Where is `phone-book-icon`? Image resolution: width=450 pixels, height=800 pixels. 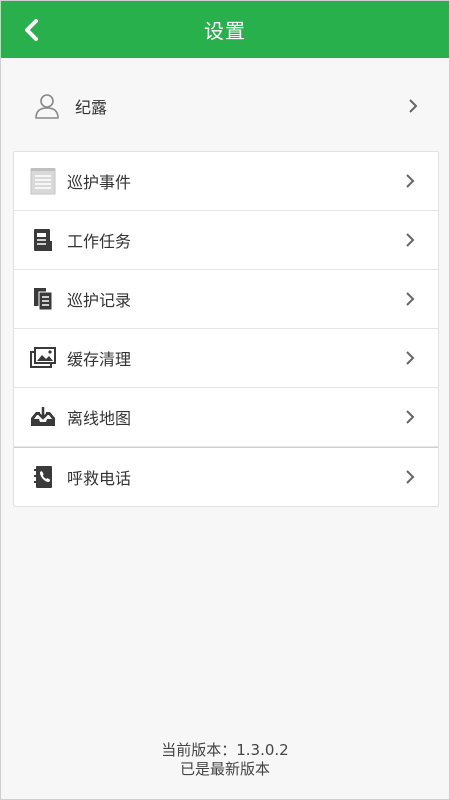
phone-book-icon is located at coordinates (43, 477).